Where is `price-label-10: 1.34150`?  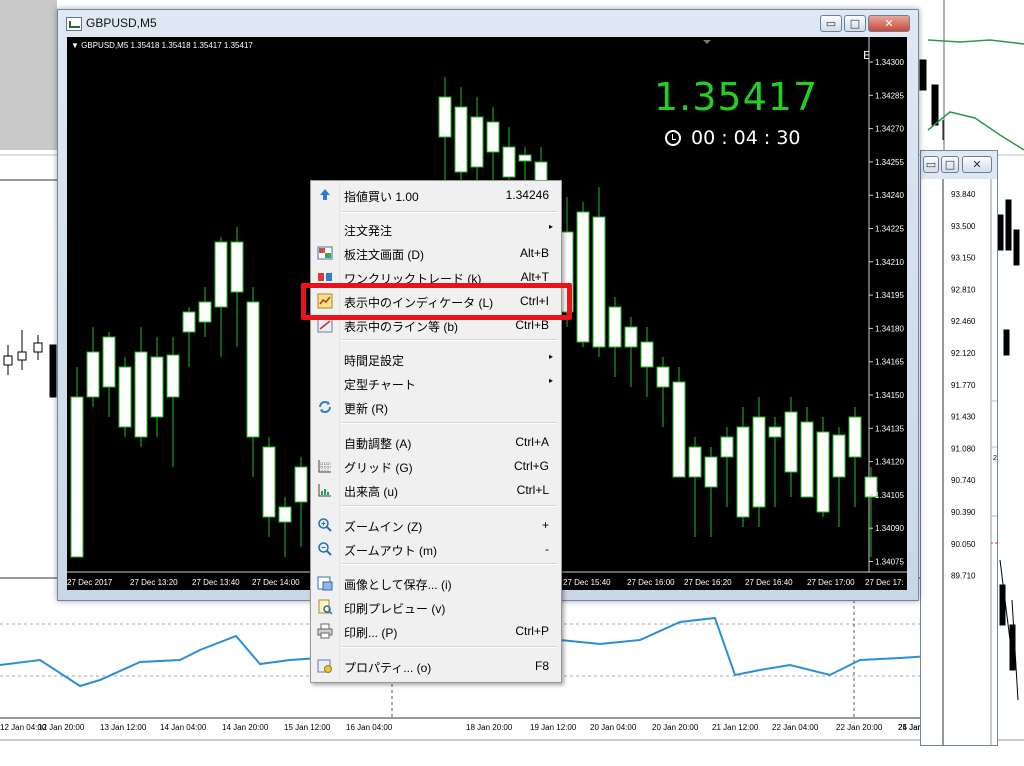
price-label-10: 1.34150 is located at coordinates (889, 395).